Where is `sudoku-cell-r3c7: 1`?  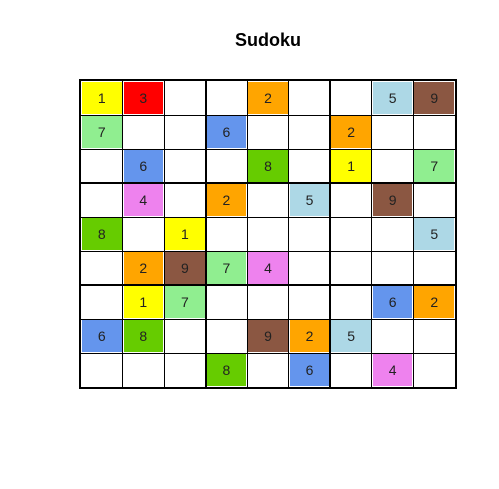 sudoku-cell-r3c7: 1 is located at coordinates (351, 166).